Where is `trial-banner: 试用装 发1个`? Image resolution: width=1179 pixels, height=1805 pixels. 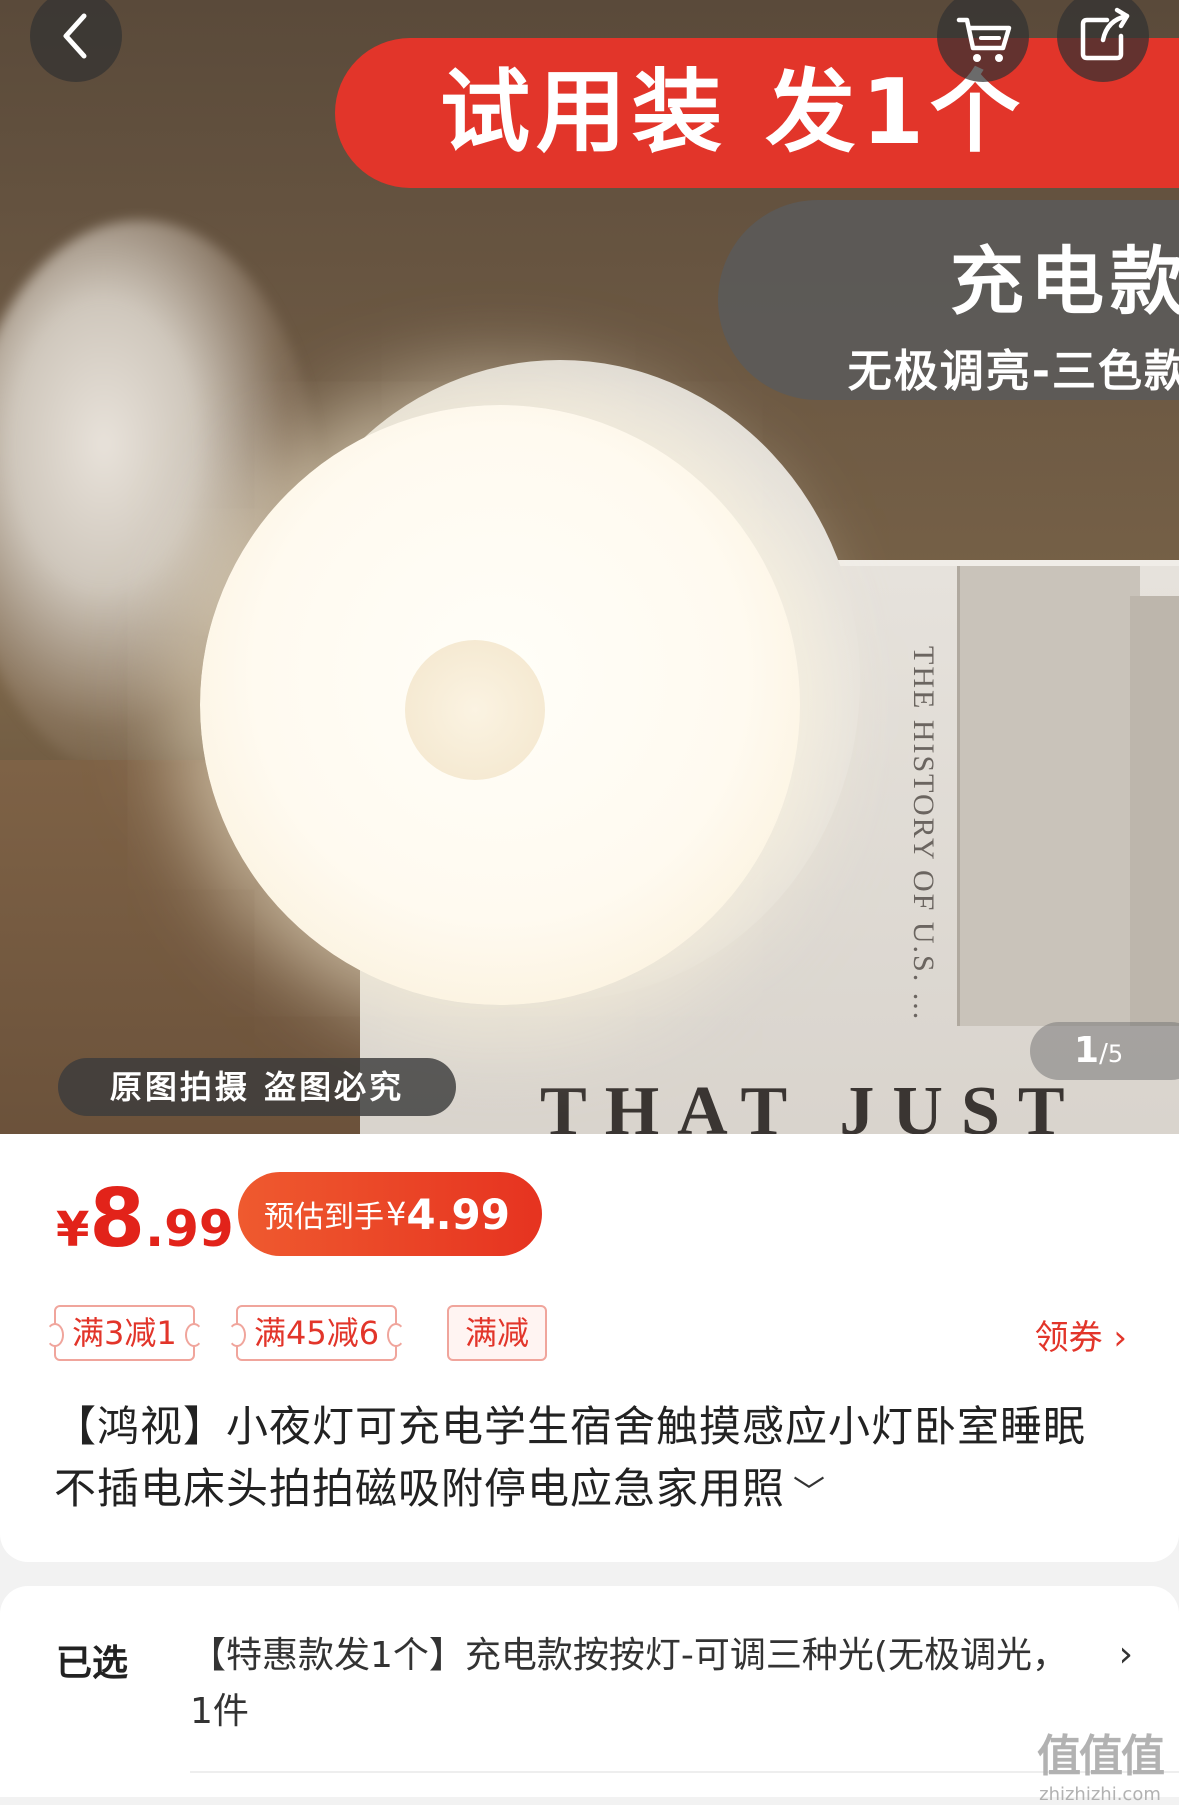 trial-banner: 试用装 发1个 is located at coordinates (757, 113).